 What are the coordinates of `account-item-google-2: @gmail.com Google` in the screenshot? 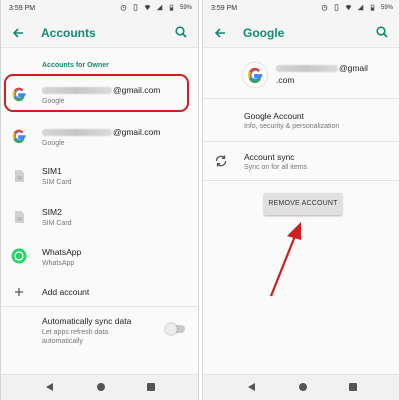 It's located at (99, 137).